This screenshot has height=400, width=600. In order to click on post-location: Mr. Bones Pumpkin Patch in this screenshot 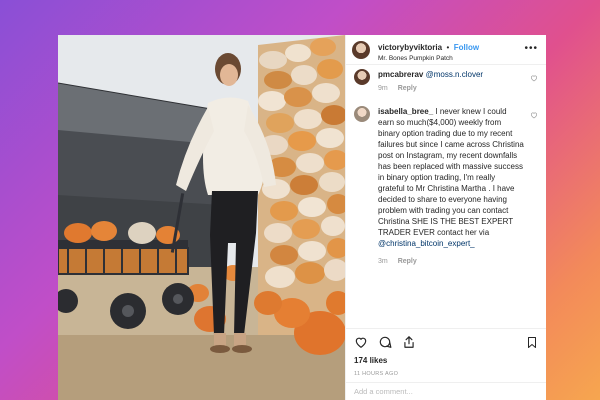, I will do `click(428, 58)`.